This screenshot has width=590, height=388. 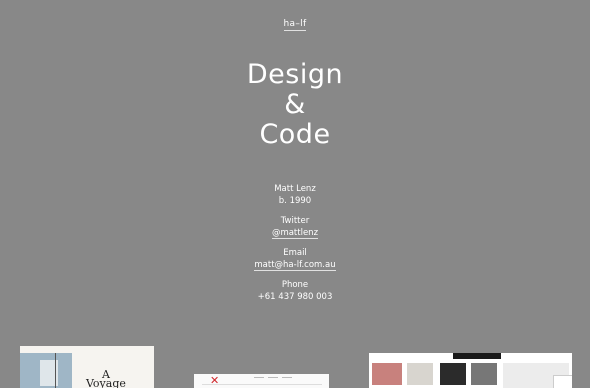 I want to click on identity-group: Matt Lenz b. 1990, so click(x=295, y=195).